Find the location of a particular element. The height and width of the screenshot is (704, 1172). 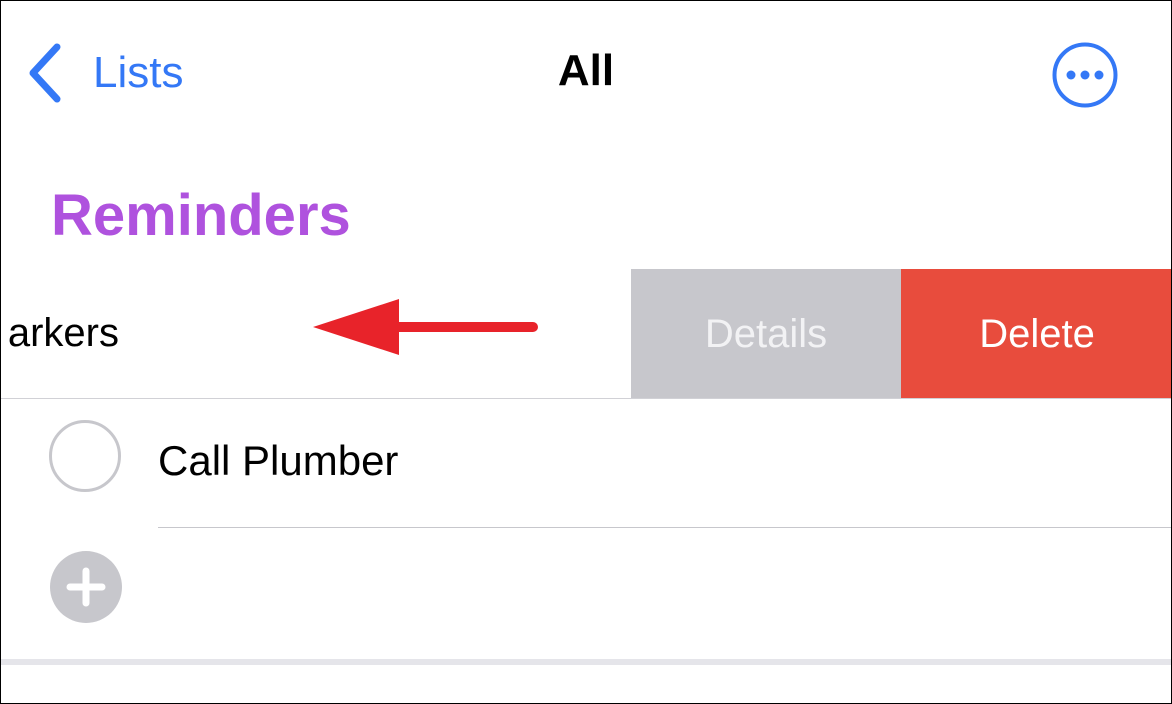

page-title: All is located at coordinates (586, 70).